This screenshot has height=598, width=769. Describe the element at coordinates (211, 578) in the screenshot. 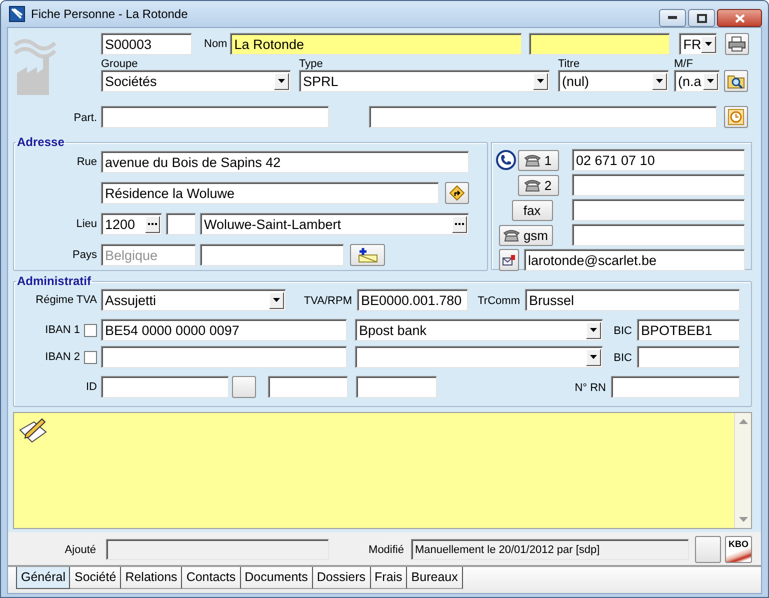

I see `tab: Contacts` at that location.